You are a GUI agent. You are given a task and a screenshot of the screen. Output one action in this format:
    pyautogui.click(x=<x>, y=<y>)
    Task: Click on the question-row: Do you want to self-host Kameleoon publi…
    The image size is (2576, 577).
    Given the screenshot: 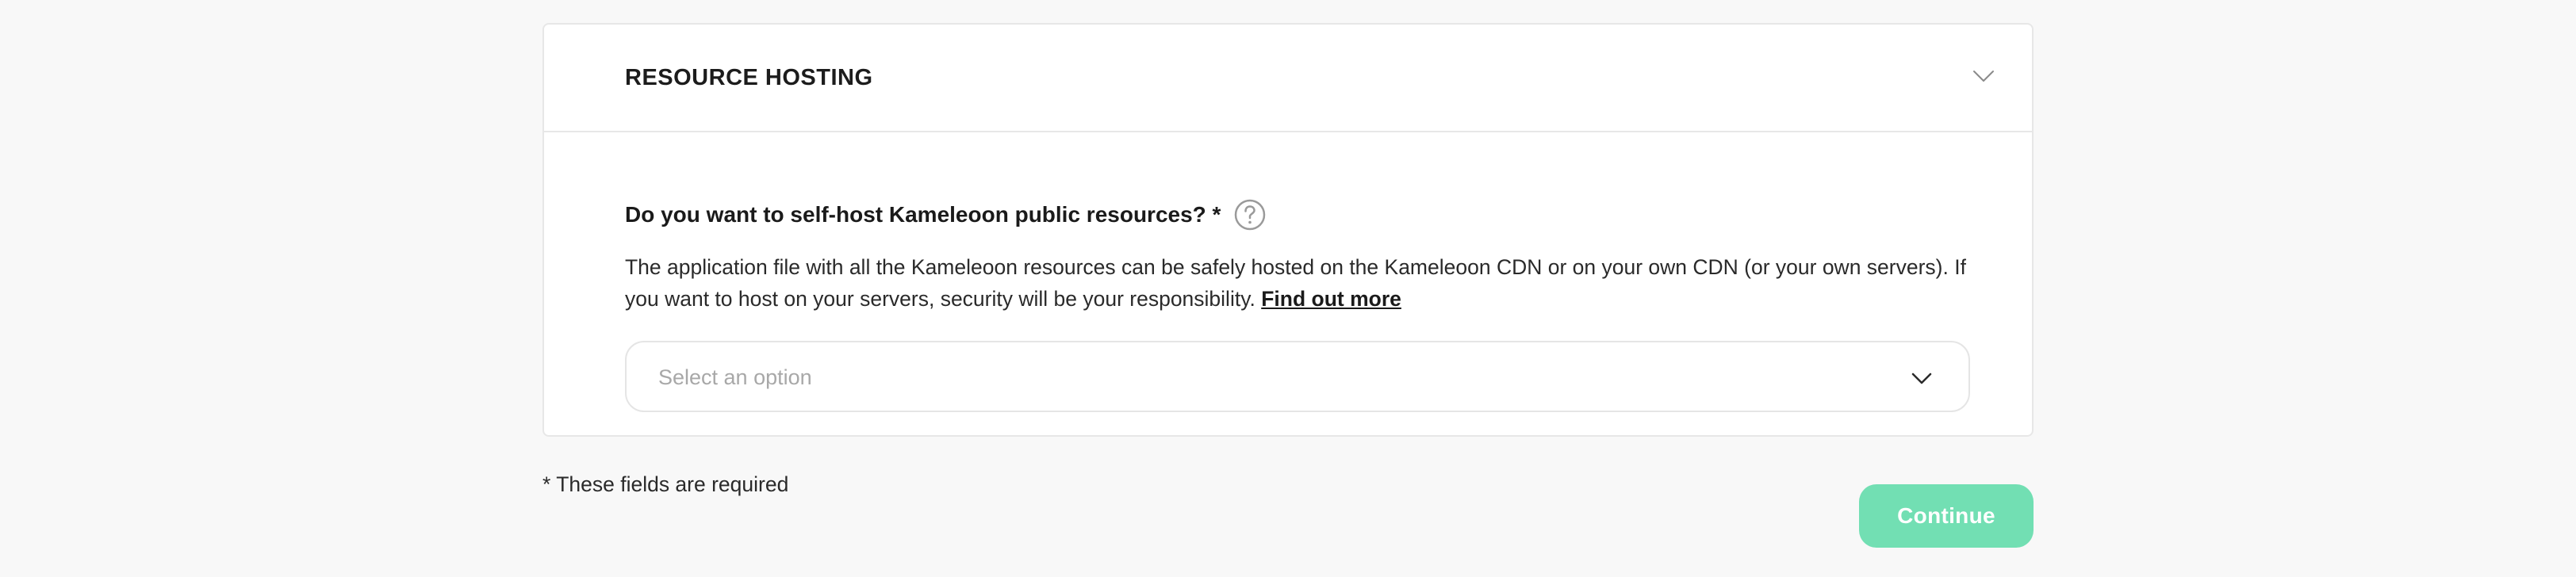 What is the action you would take?
    pyautogui.click(x=946, y=214)
    